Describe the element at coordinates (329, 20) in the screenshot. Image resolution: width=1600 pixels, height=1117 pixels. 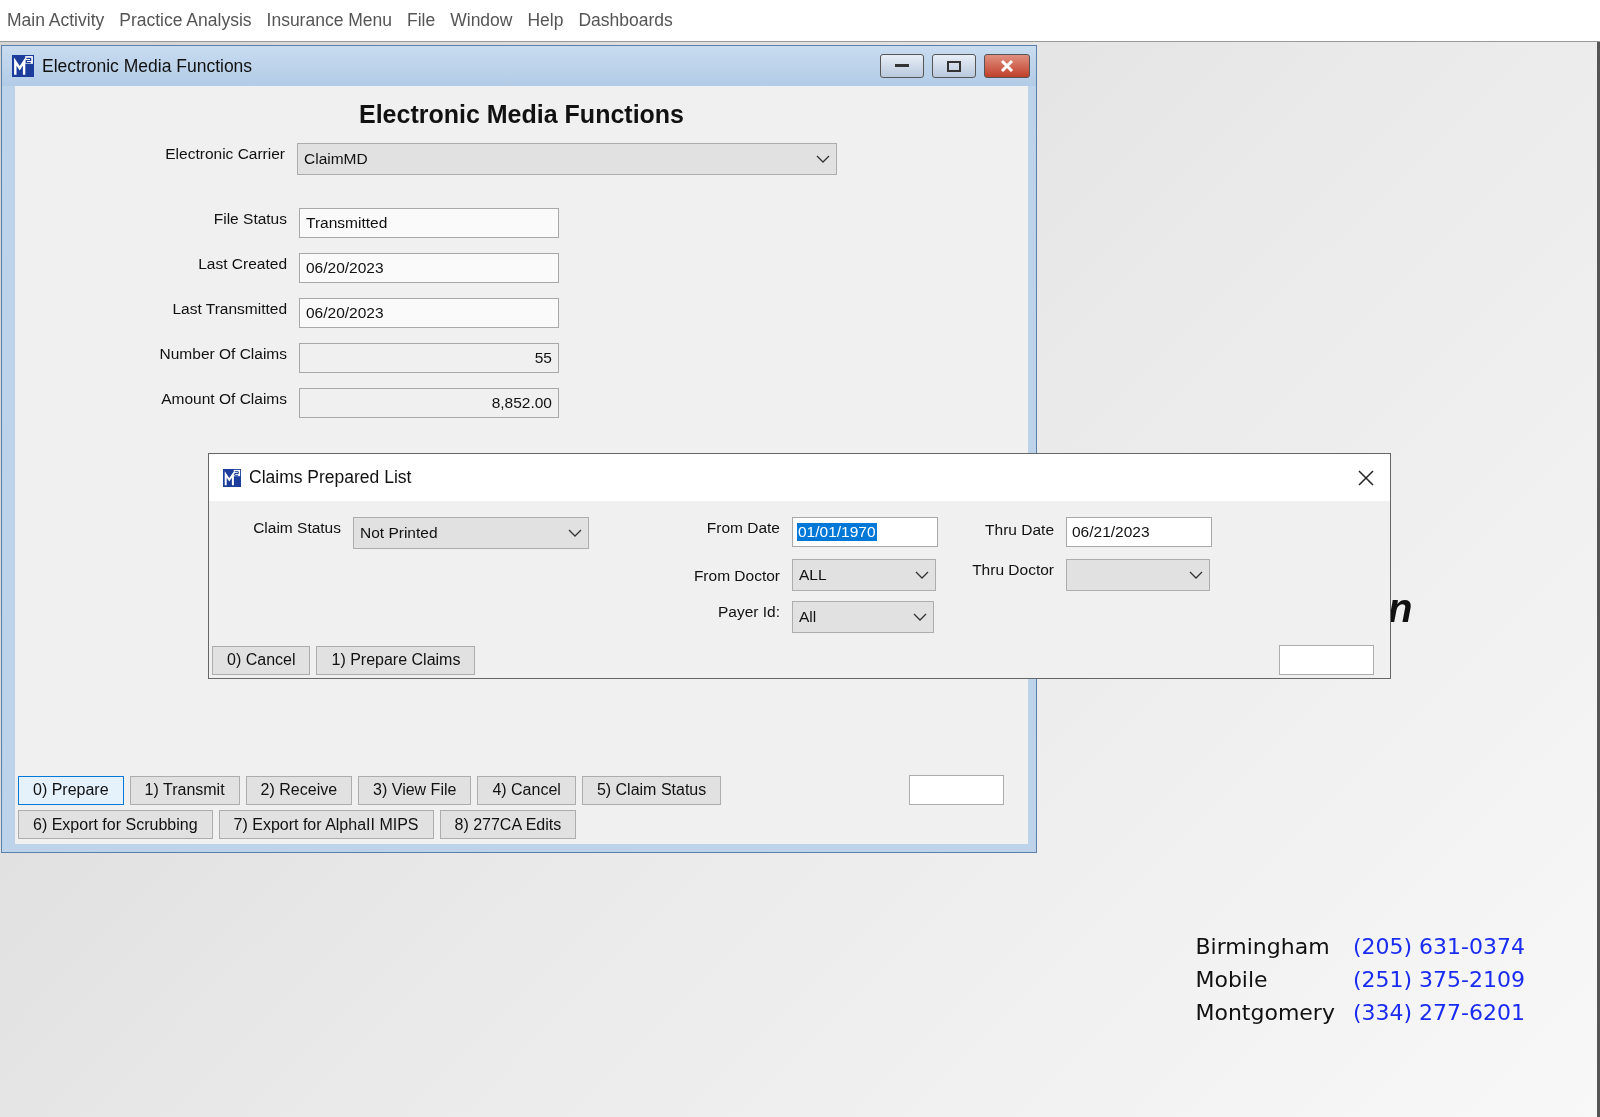
I see `menu-item: Insurance Menu` at that location.